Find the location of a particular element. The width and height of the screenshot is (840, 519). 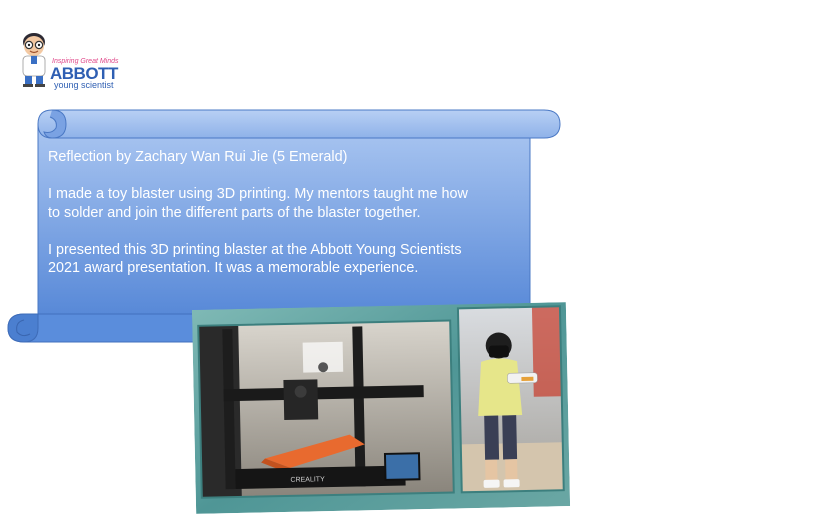

printer-photo: CREALITY is located at coordinates (326, 409).